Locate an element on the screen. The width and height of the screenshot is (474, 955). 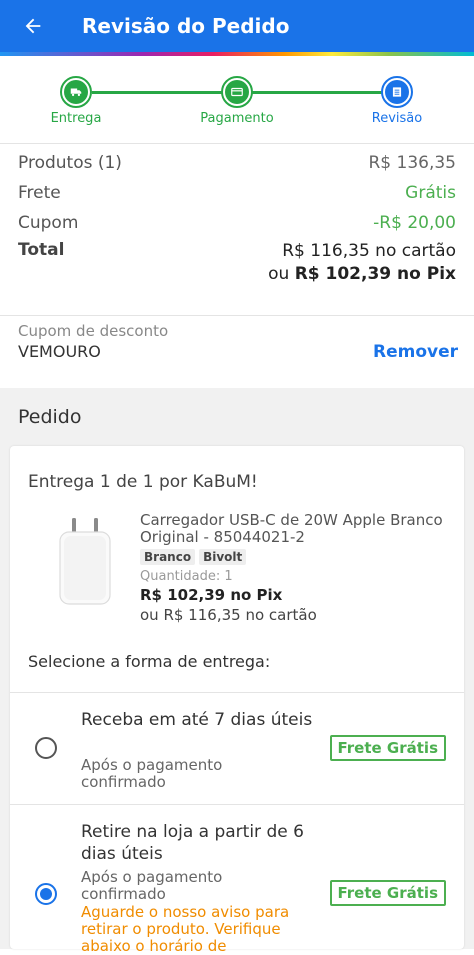
product-tag-color: Branco is located at coordinates (168, 557).